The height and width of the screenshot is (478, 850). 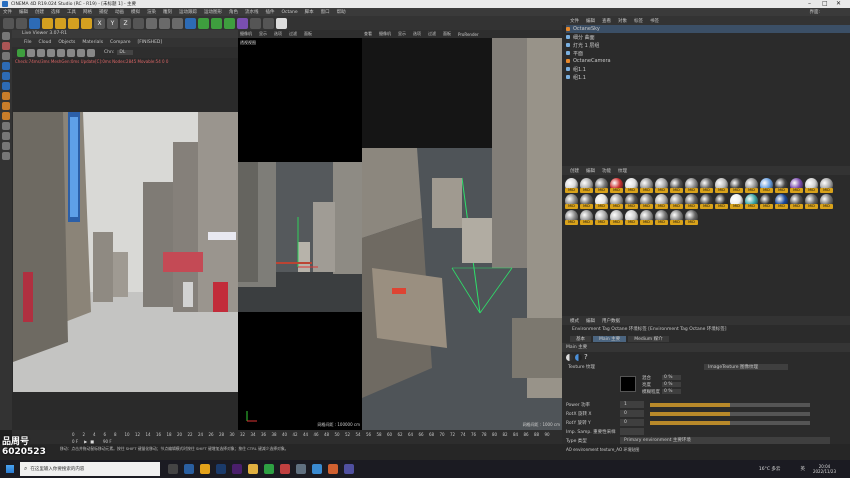 I want to click on attribute-menu-item: 模式, so click(x=574, y=321).